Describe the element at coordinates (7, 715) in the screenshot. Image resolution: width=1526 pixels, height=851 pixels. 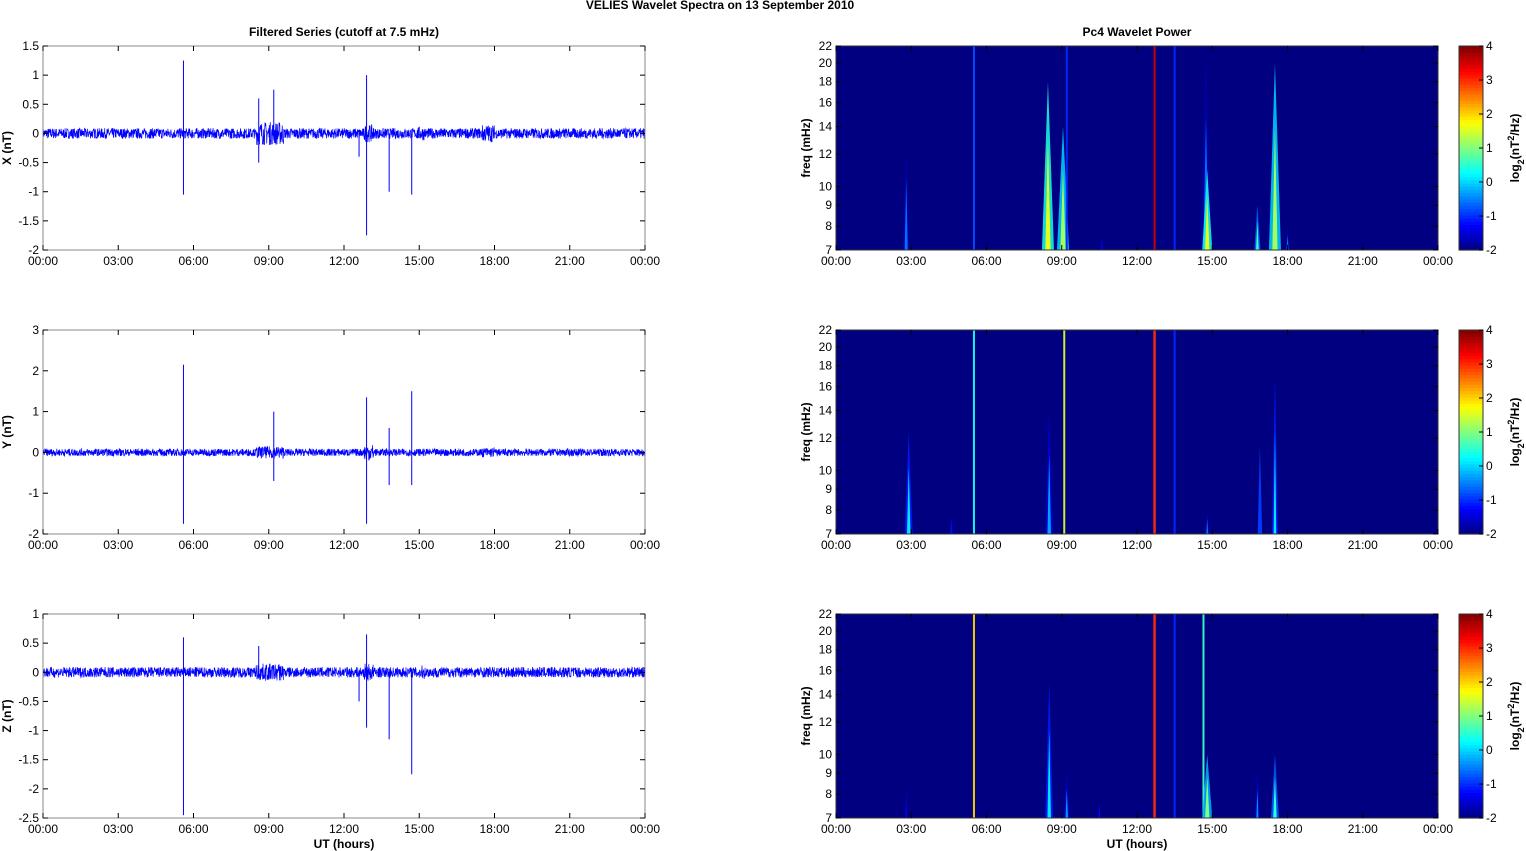
I see `y-axis-label: Z (nT)` at that location.